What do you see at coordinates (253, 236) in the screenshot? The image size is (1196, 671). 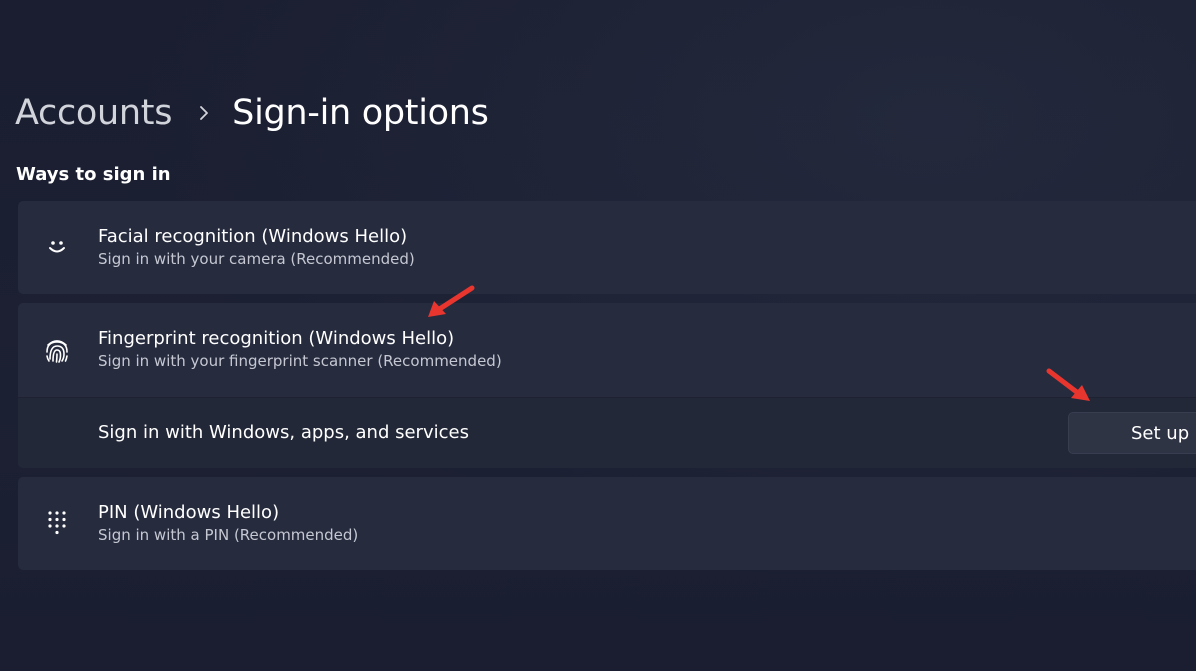 I see `facial-recognition-title: Facial recognition (Windows Hello)` at bounding box center [253, 236].